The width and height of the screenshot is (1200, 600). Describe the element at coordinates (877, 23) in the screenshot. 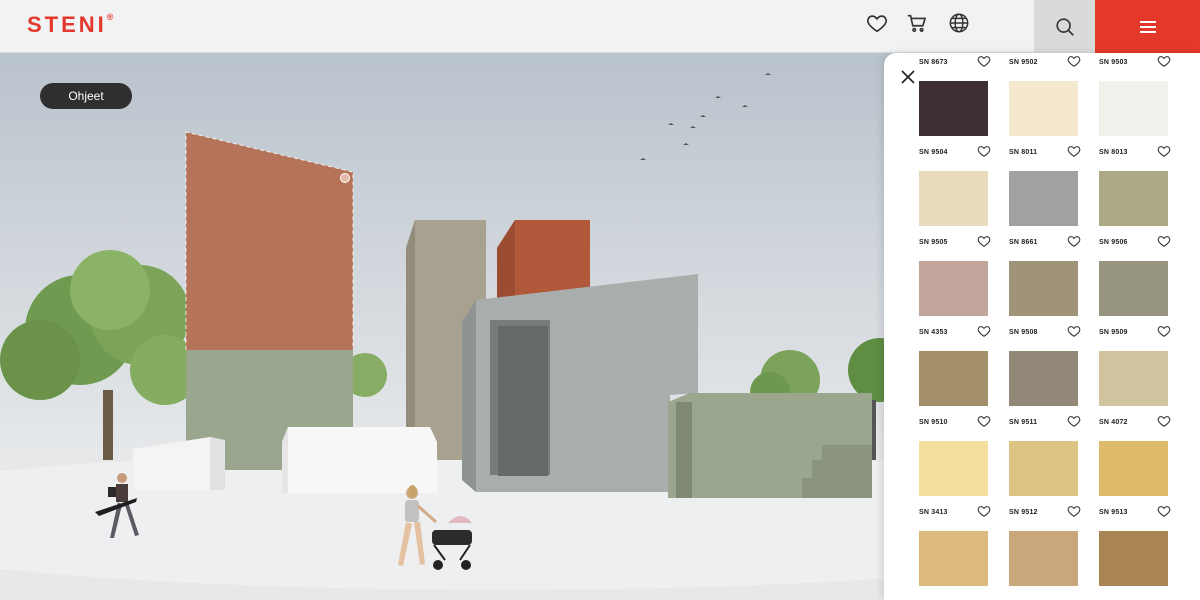

I see `favorites-heart-icon` at that location.